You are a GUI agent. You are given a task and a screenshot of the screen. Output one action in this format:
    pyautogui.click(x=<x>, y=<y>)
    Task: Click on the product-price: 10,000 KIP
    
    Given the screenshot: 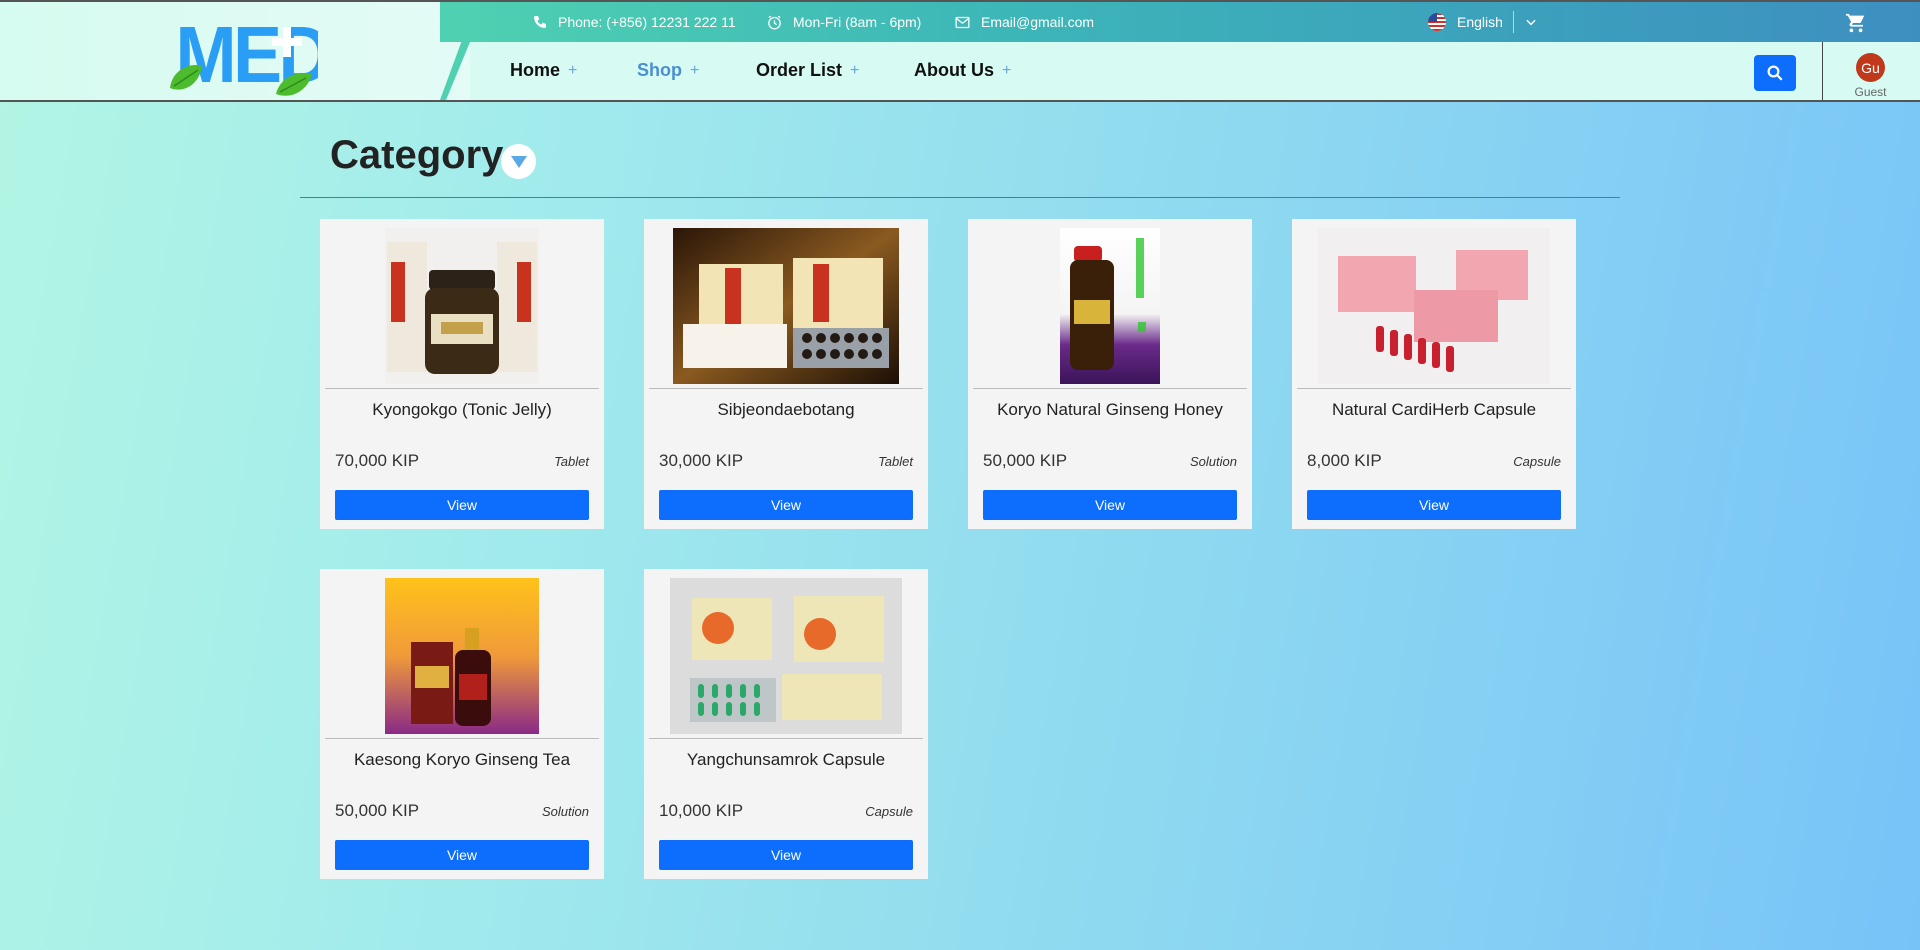 What is the action you would take?
    pyautogui.click(x=701, y=810)
    